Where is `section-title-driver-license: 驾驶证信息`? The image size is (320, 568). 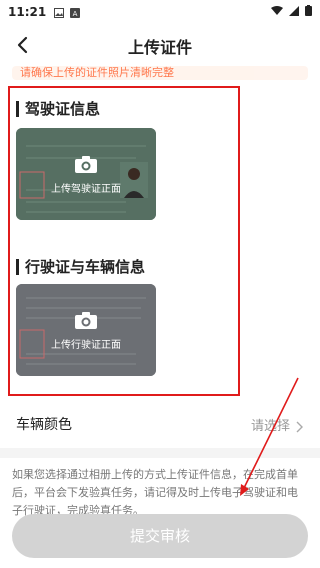 section-title-driver-license: 驾驶证信息 is located at coordinates (58, 108).